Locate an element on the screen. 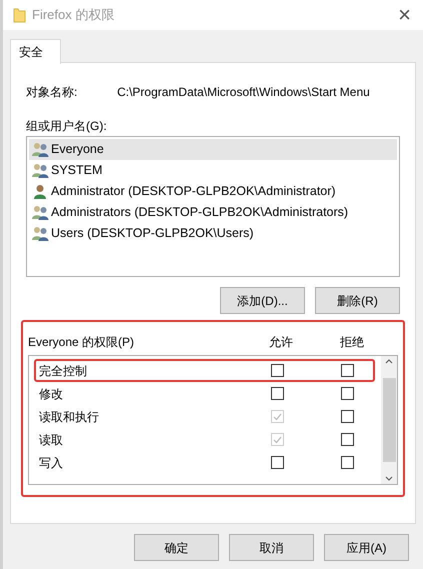 This screenshot has width=423, height=569. permission-row: 写入 is located at coordinates (204, 462).